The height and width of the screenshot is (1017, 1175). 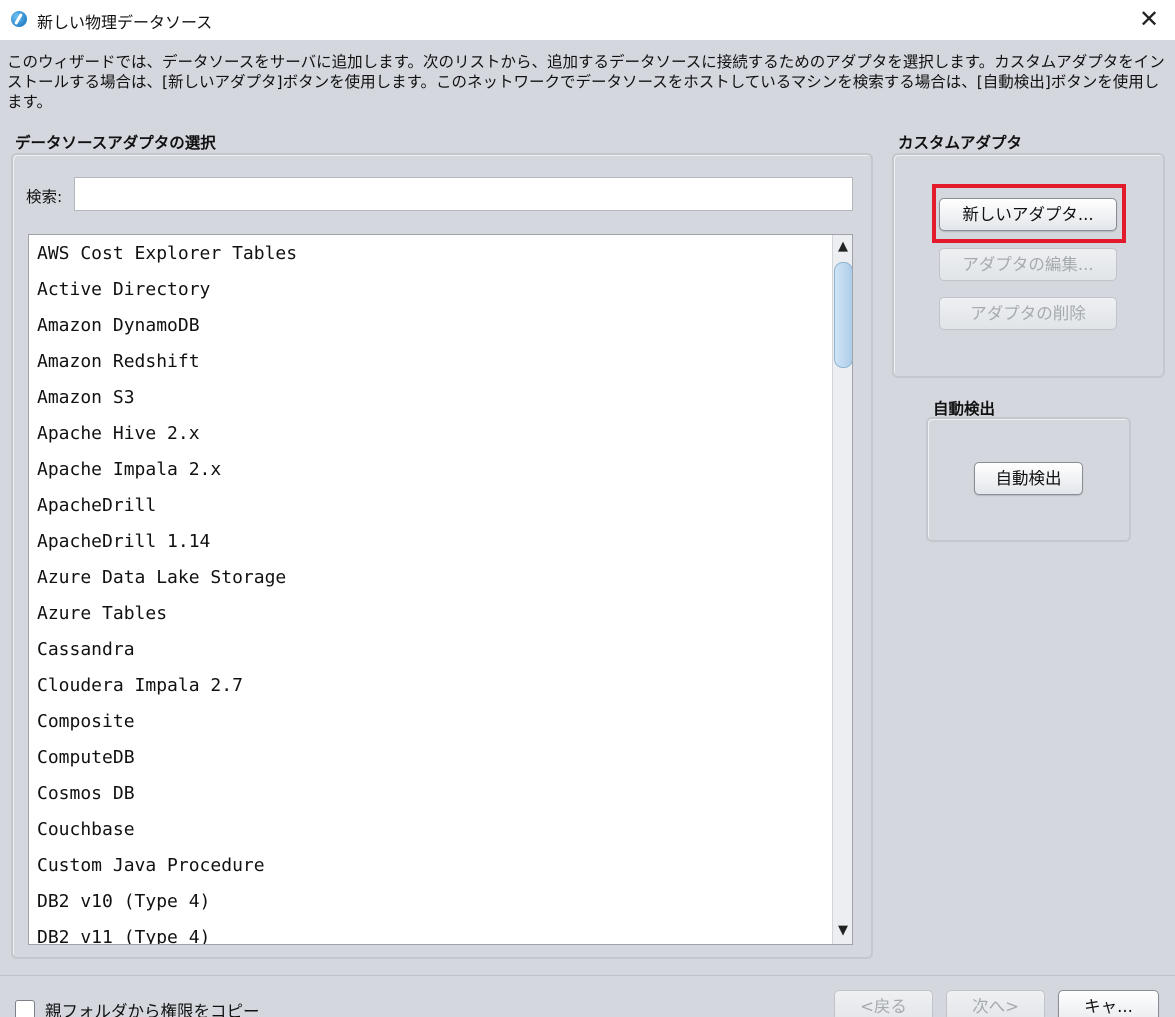 I want to click on scroll-down-arrow-icon: ▼, so click(x=842, y=931).